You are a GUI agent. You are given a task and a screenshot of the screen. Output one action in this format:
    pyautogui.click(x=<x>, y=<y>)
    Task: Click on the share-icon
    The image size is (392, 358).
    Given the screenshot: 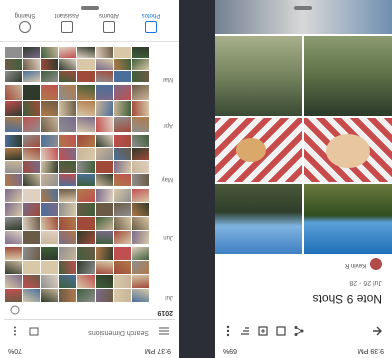 What is the action you would take?
    pyautogui.click(x=299, y=331)
    